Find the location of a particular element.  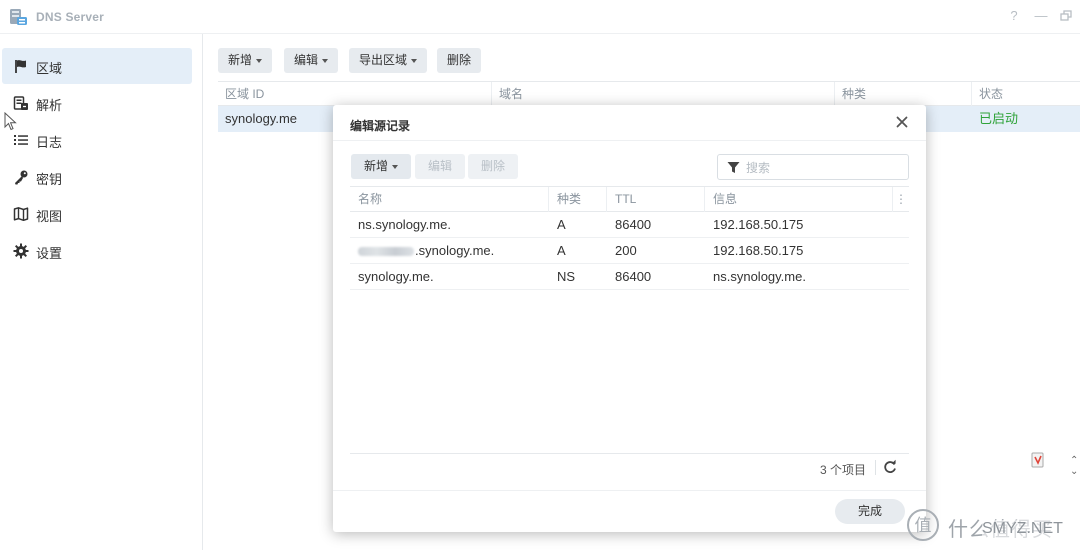

search-field is located at coordinates (813, 167).